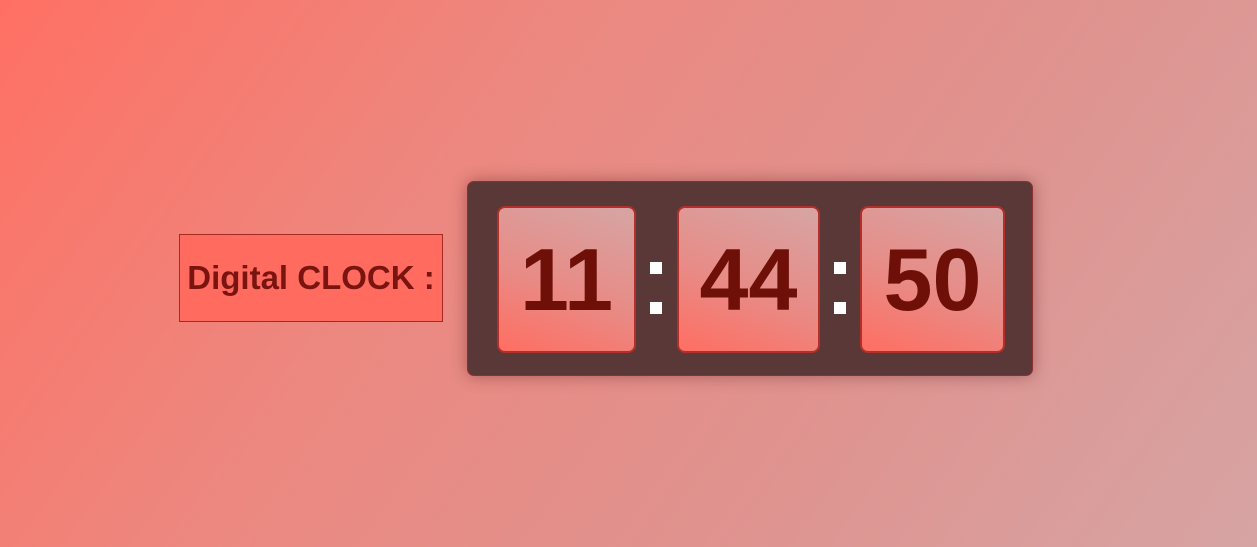  I want to click on clock-label-box: Digital CLOCK :, so click(311, 278).